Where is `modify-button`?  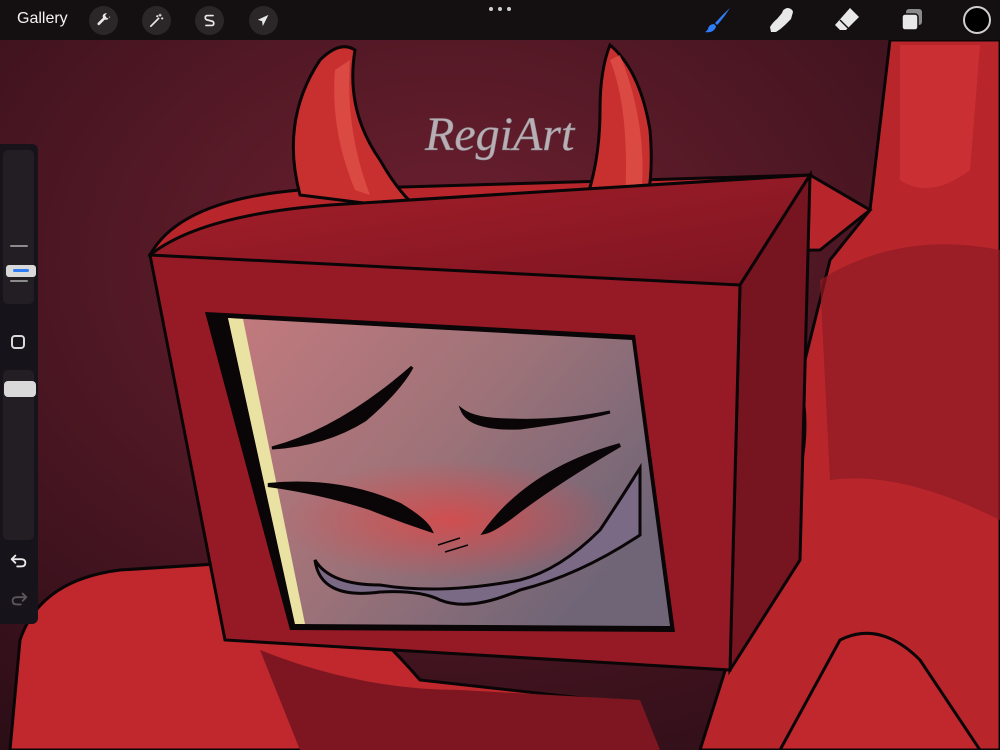
modify-button is located at coordinates (18, 342).